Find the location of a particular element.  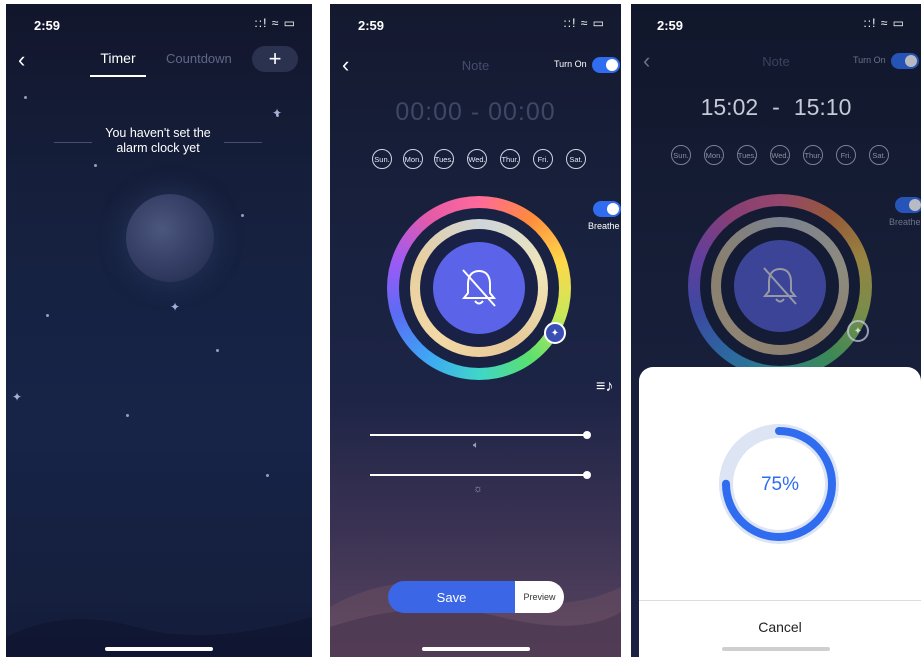

empty-message-line1: You haven't set the is located at coordinates (158, 133).